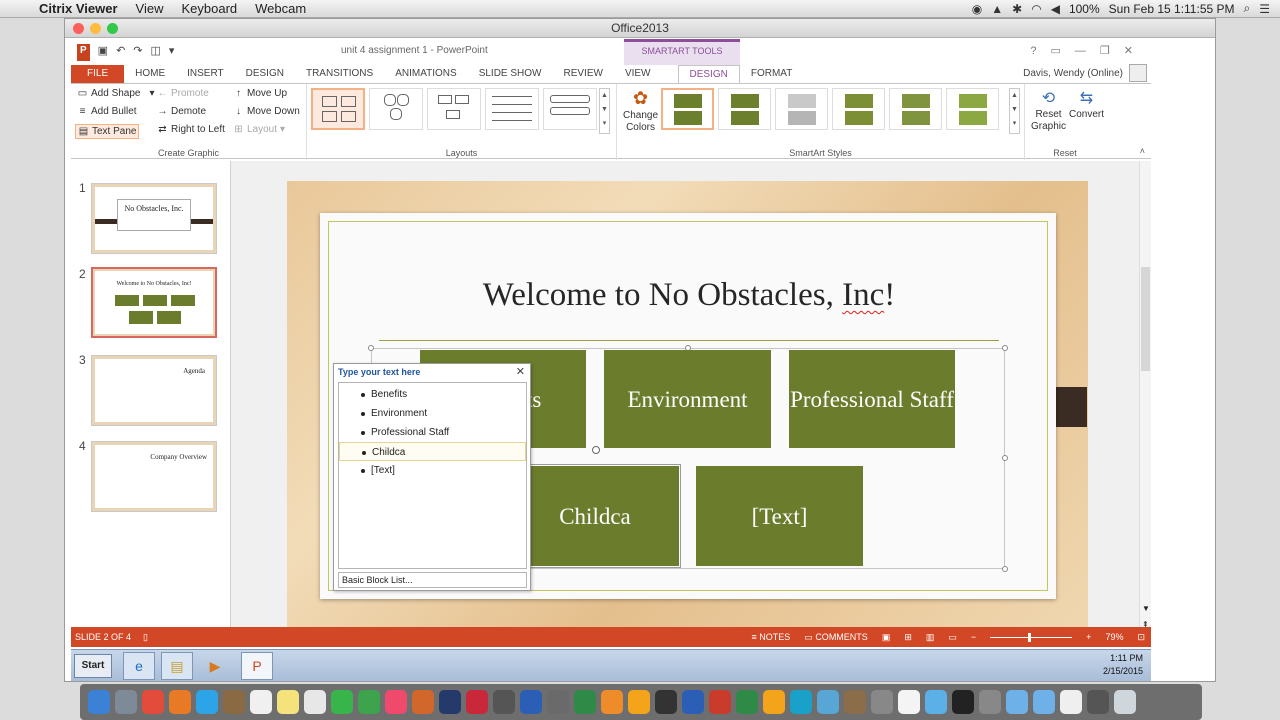 Image resolution: width=1280 pixels, height=720 pixels. What do you see at coordinates (215, 666) in the screenshot?
I see `media-player-icon: ▶` at bounding box center [215, 666].